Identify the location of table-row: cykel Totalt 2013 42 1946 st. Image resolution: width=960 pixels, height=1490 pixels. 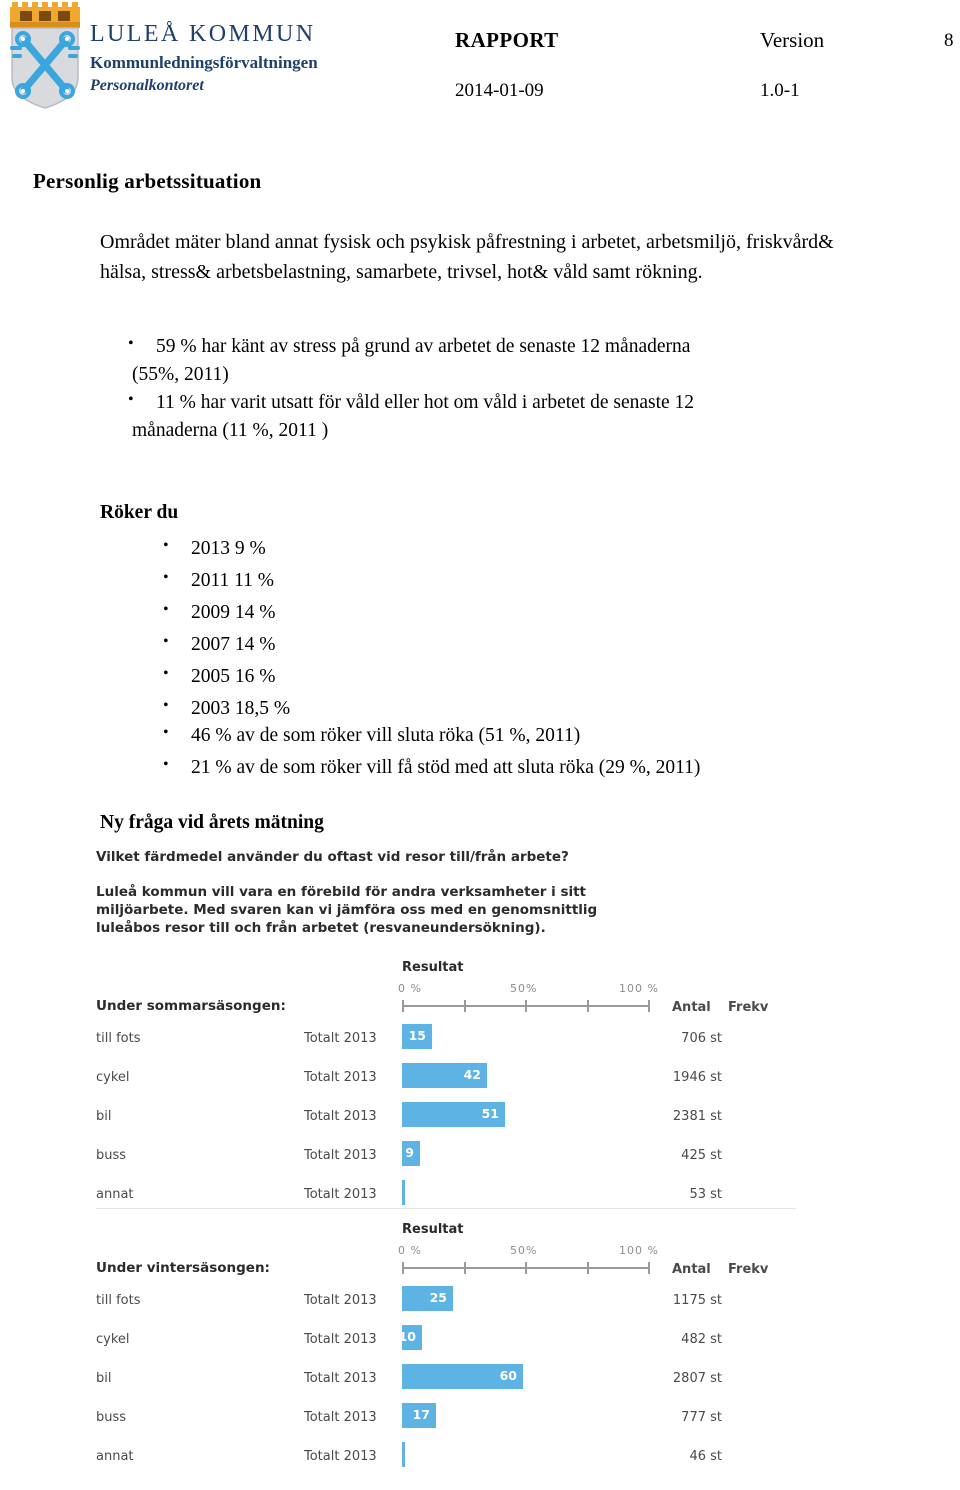
(466, 1080).